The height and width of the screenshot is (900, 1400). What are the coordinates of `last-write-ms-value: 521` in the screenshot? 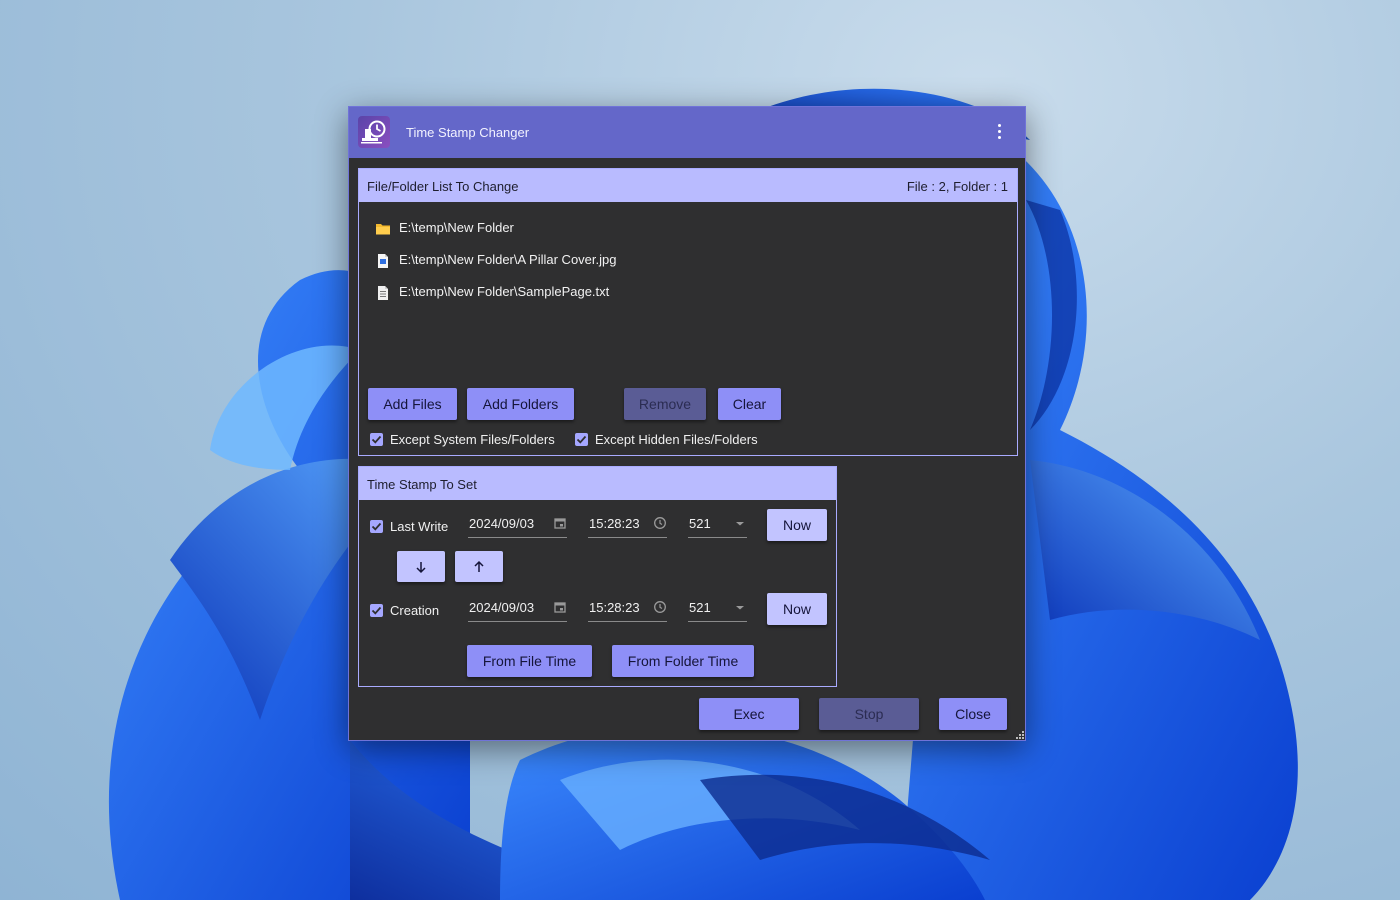 It's located at (700, 523).